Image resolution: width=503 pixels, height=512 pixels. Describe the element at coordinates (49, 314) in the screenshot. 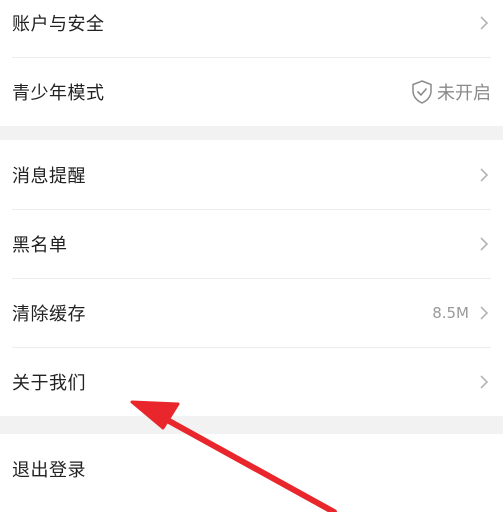

I see `settings-item-label: 清除缓存` at that location.